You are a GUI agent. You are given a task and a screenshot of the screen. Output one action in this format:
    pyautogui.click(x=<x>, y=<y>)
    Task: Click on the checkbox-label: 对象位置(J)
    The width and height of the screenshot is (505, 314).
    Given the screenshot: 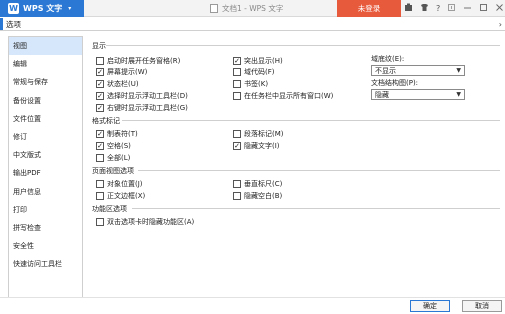 What is the action you would take?
    pyautogui.click(x=125, y=184)
    